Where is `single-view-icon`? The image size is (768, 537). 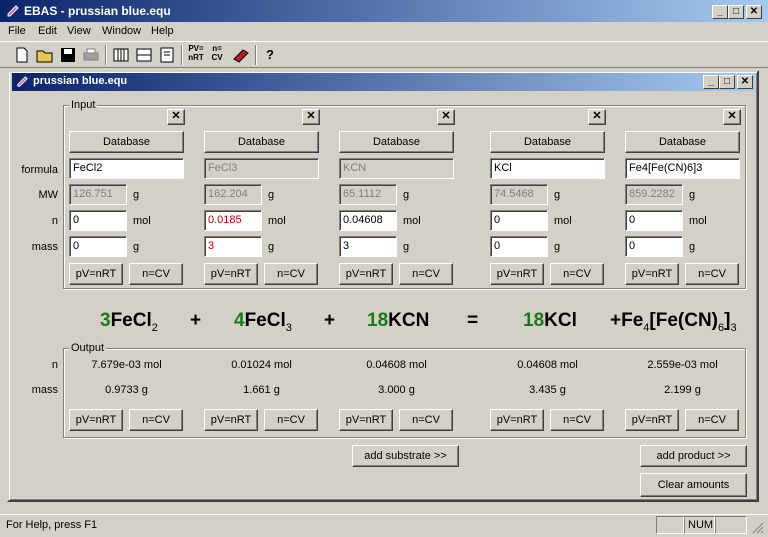
single-view-icon is located at coordinates (167, 55).